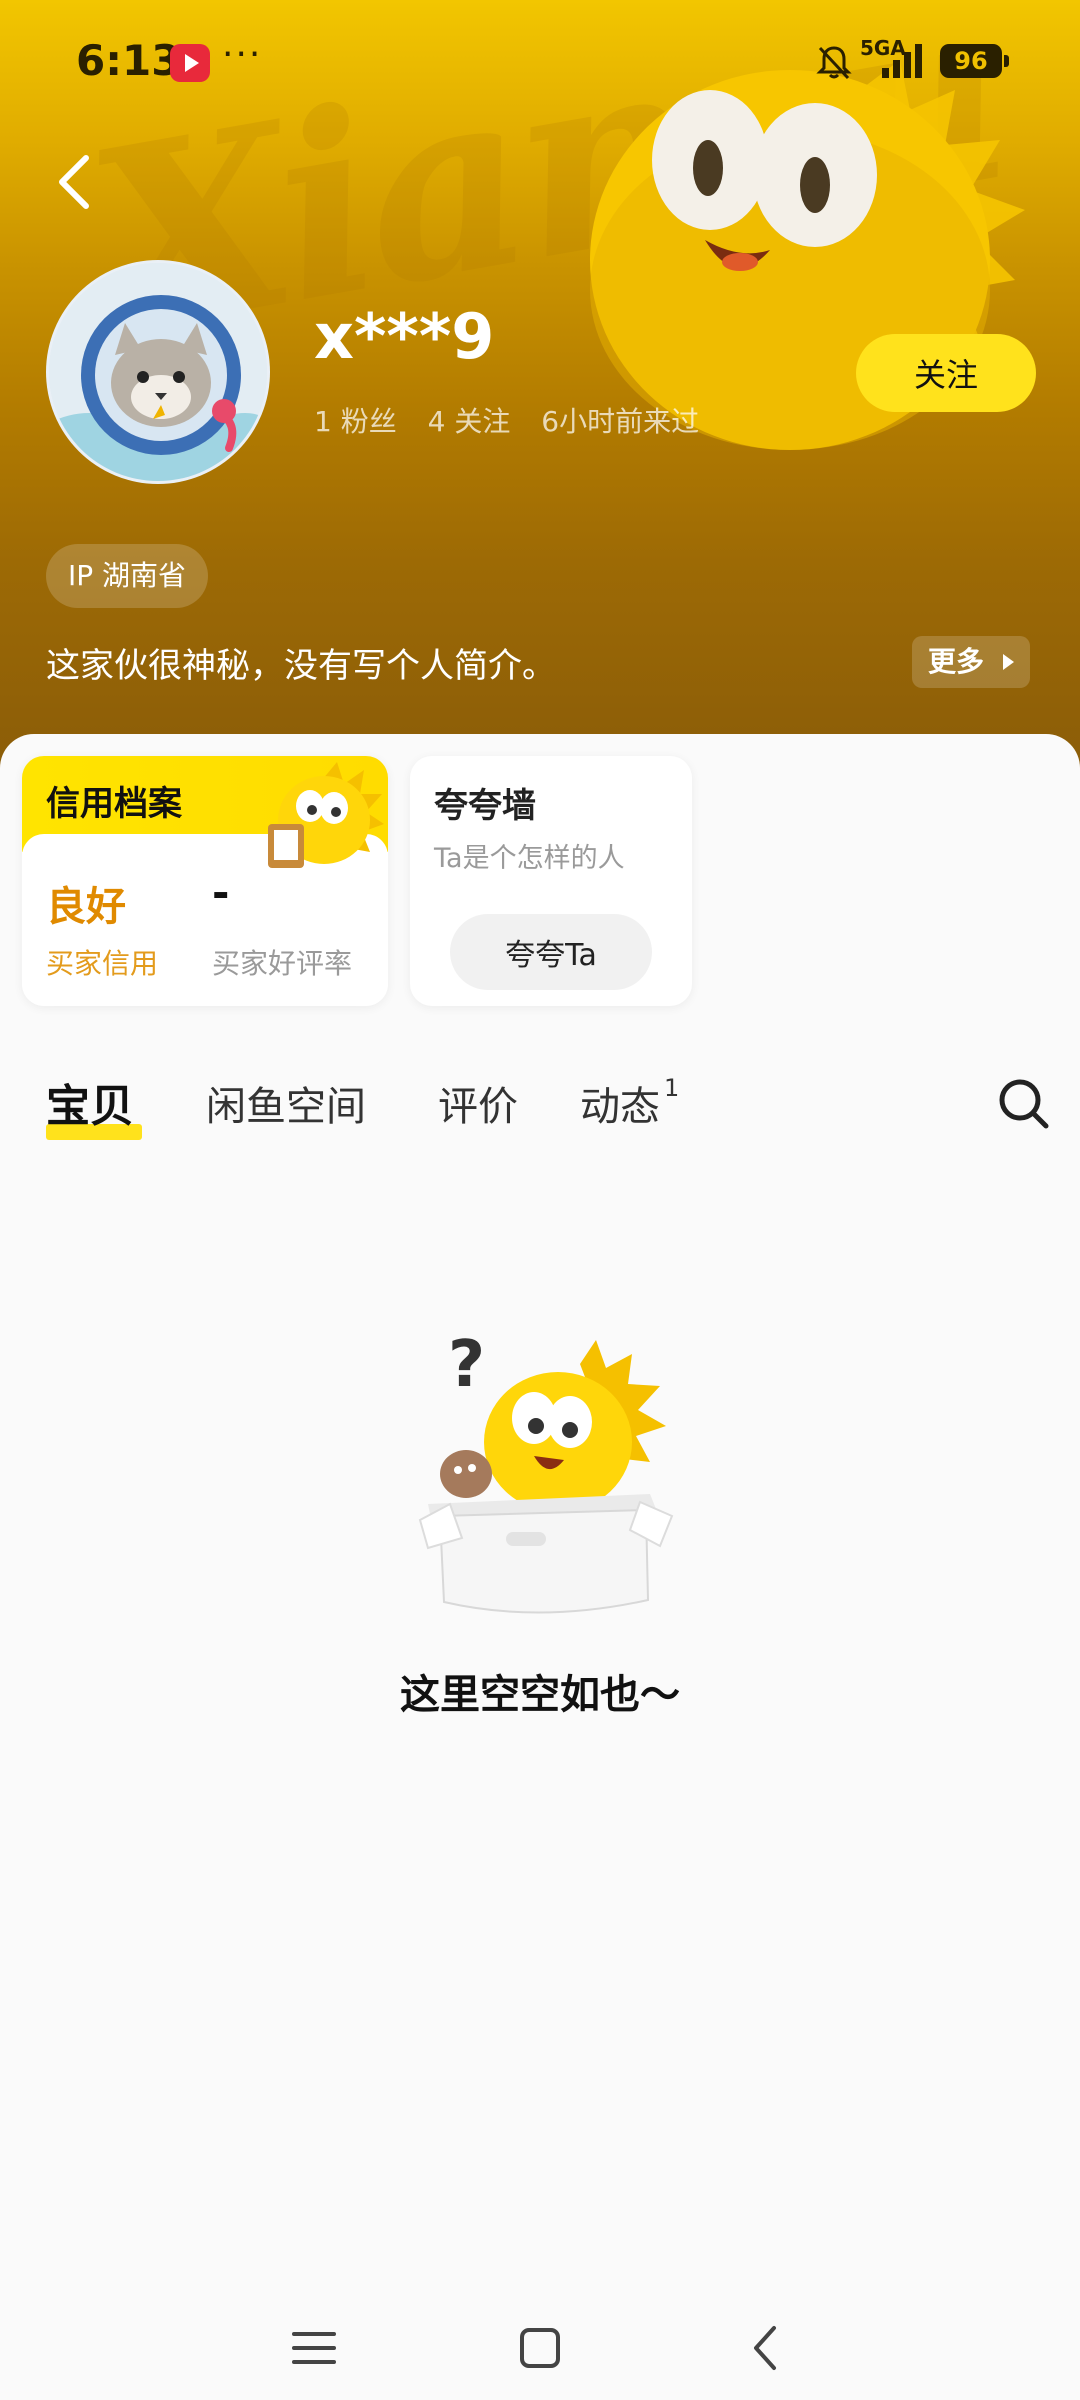 The image size is (1080, 2400). I want to click on system-nav-bar, so click(540, 2345).